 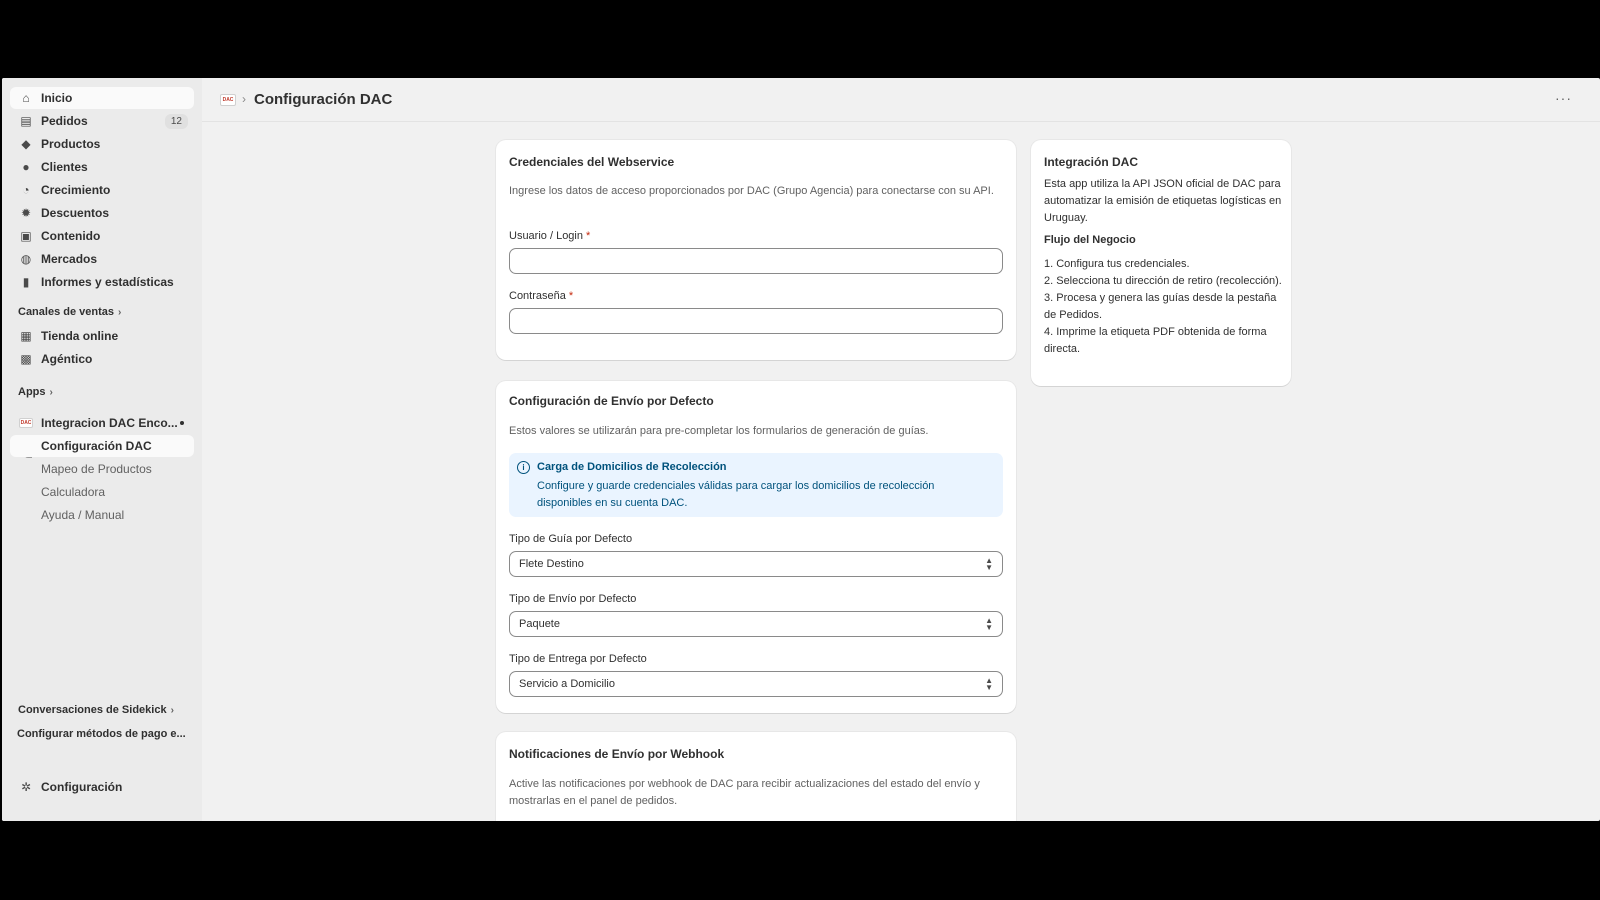 What do you see at coordinates (66, 312) in the screenshot?
I see `sales-channels-label: Canales de ventas` at bounding box center [66, 312].